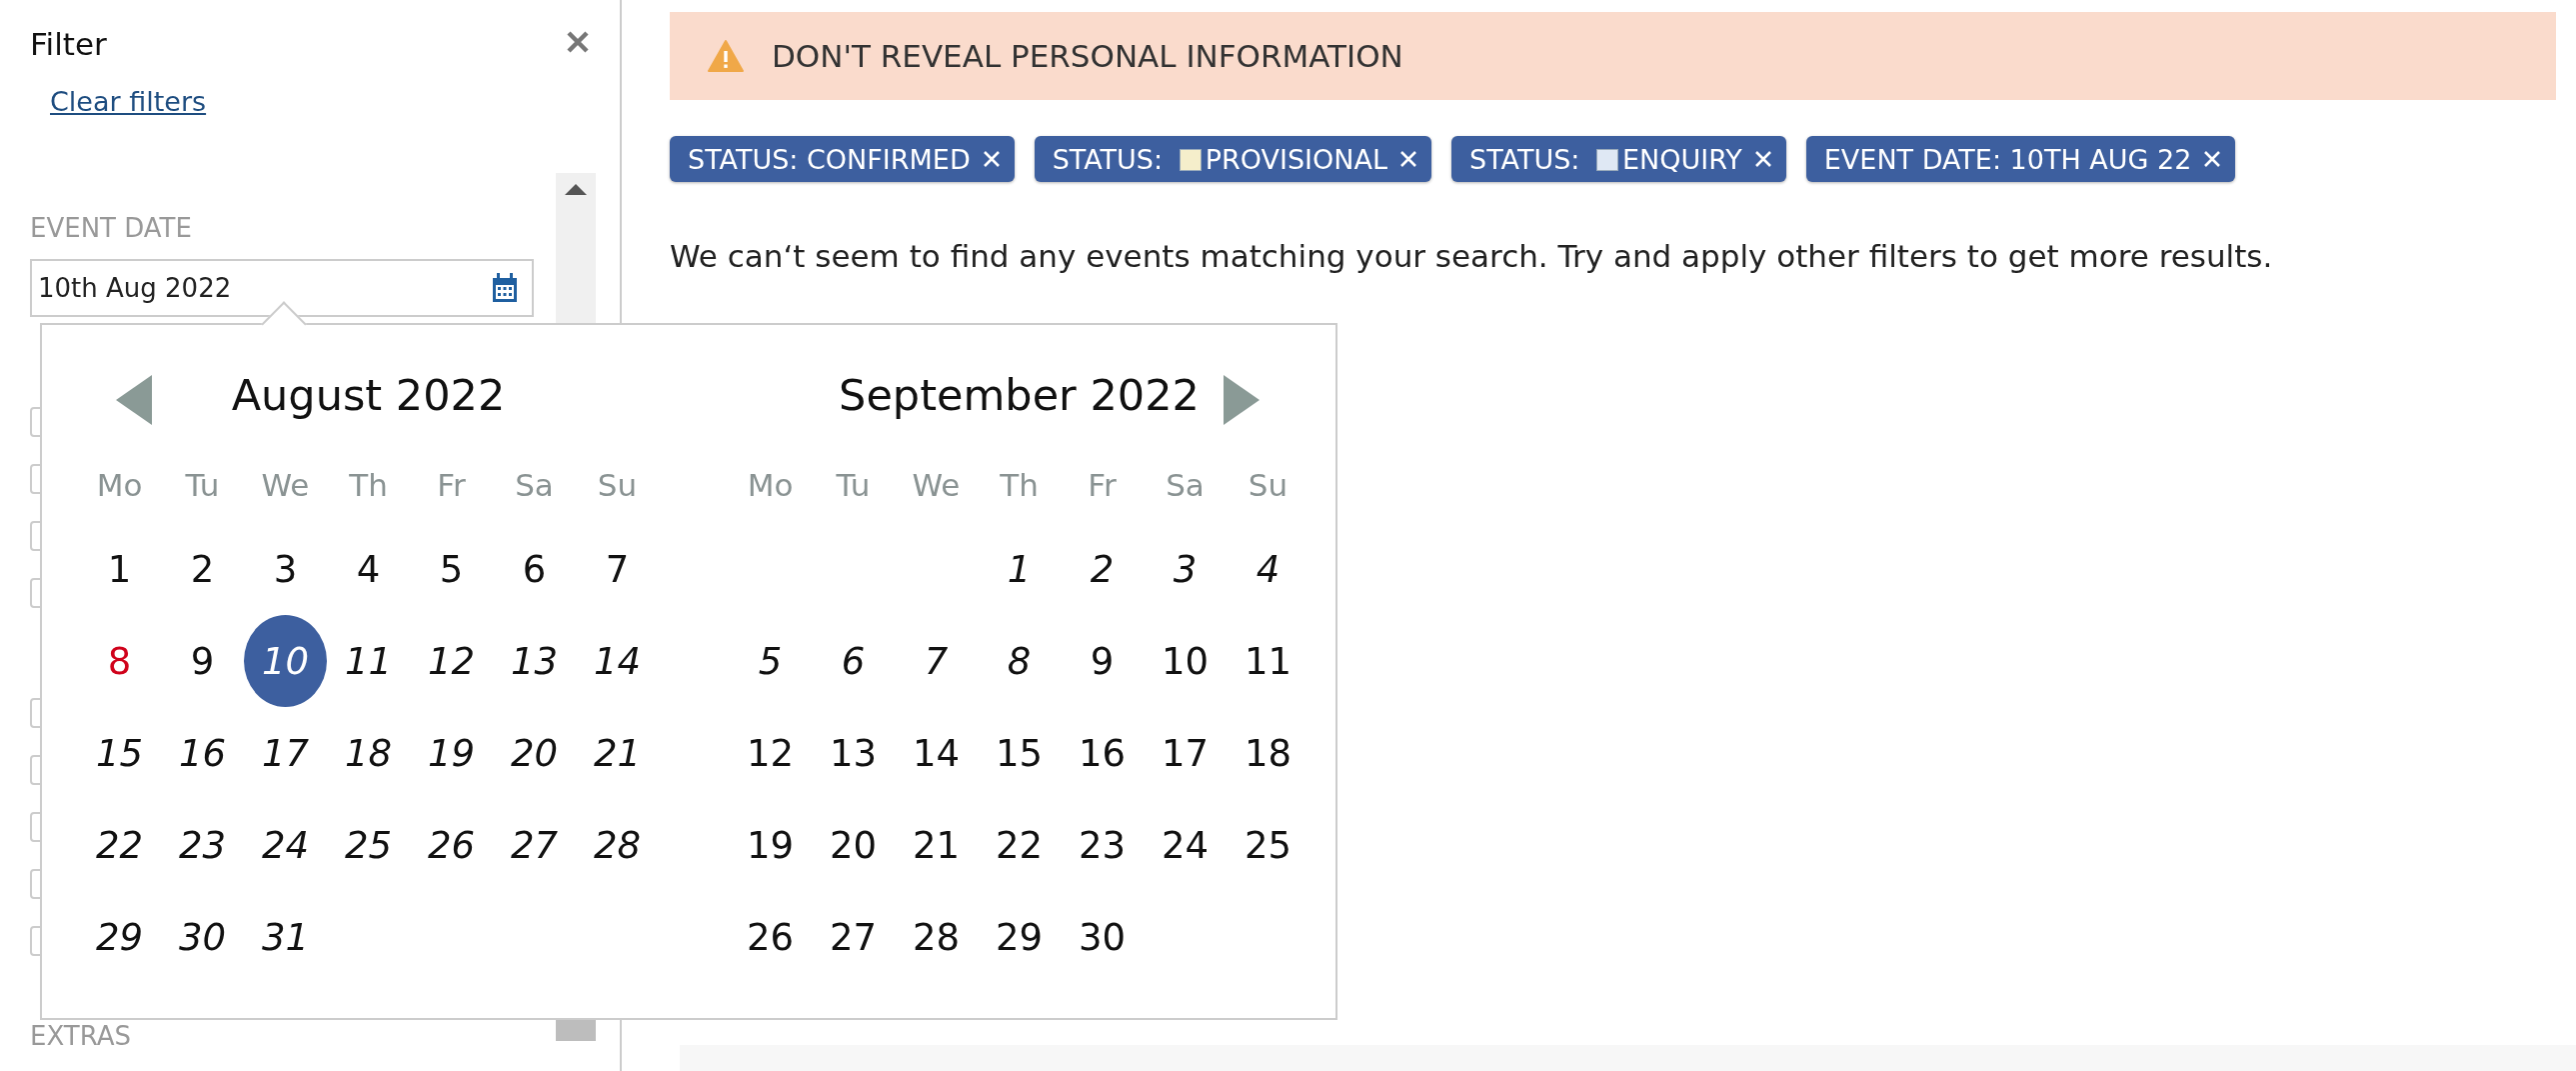 This screenshot has height=1071, width=2576. What do you see at coordinates (843, 159) in the screenshot?
I see `filter-chip: STATUS: CONFIRMED` at bounding box center [843, 159].